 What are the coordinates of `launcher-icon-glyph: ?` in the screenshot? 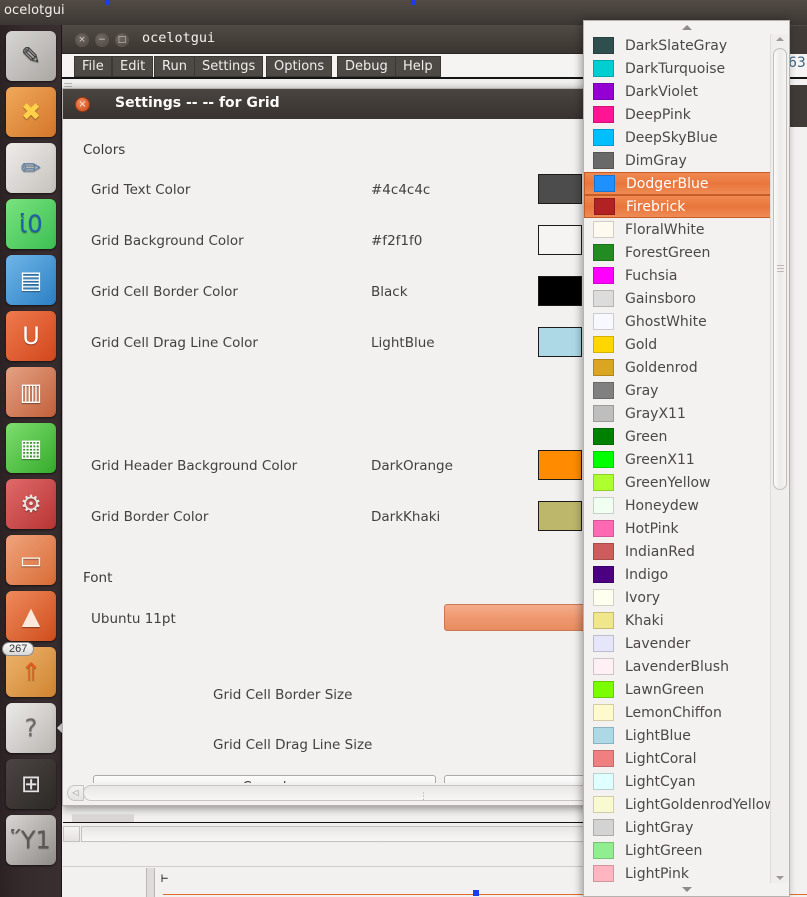 It's located at (31, 728).